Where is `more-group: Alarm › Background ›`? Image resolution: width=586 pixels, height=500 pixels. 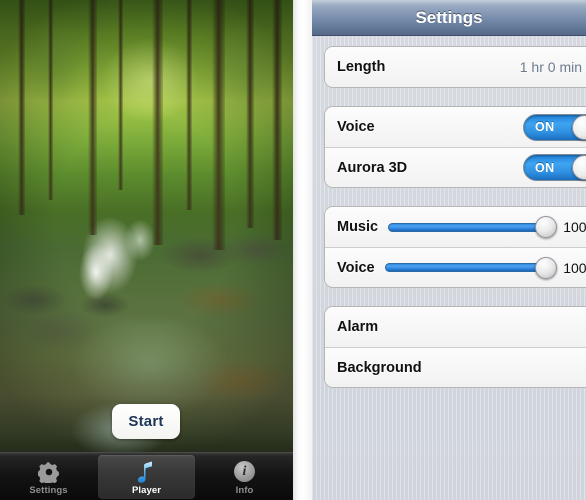 more-group: Alarm › Background › is located at coordinates (455, 347).